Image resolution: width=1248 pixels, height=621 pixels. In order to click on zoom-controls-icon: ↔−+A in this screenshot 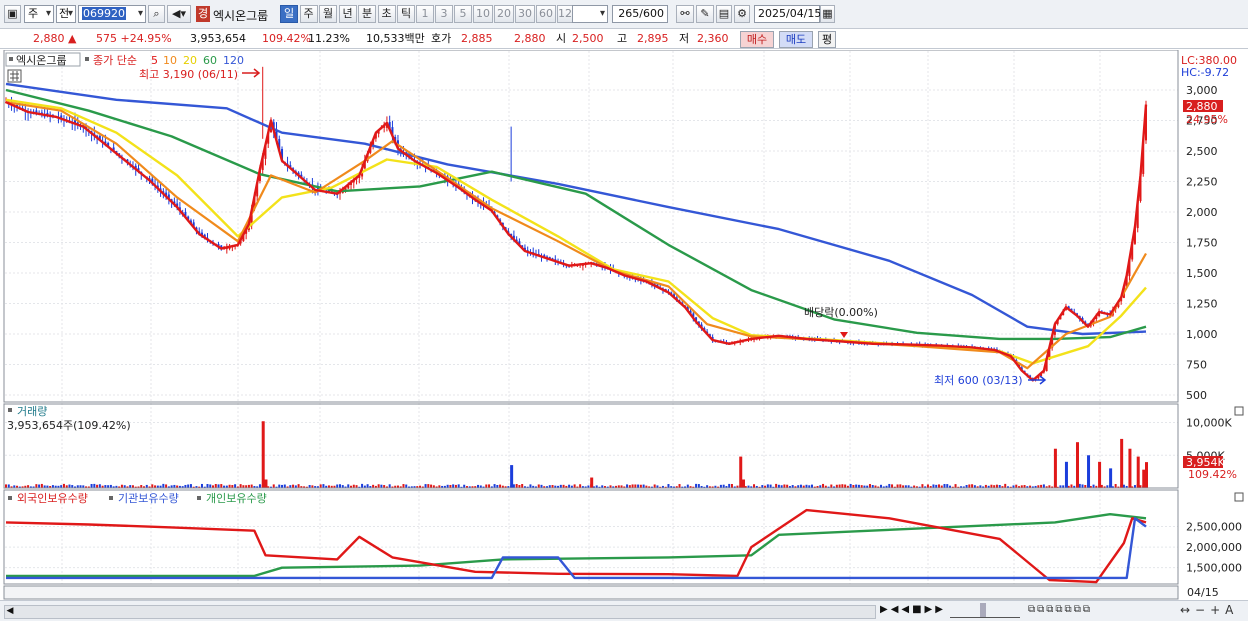, I will do `click(1209, 610)`.